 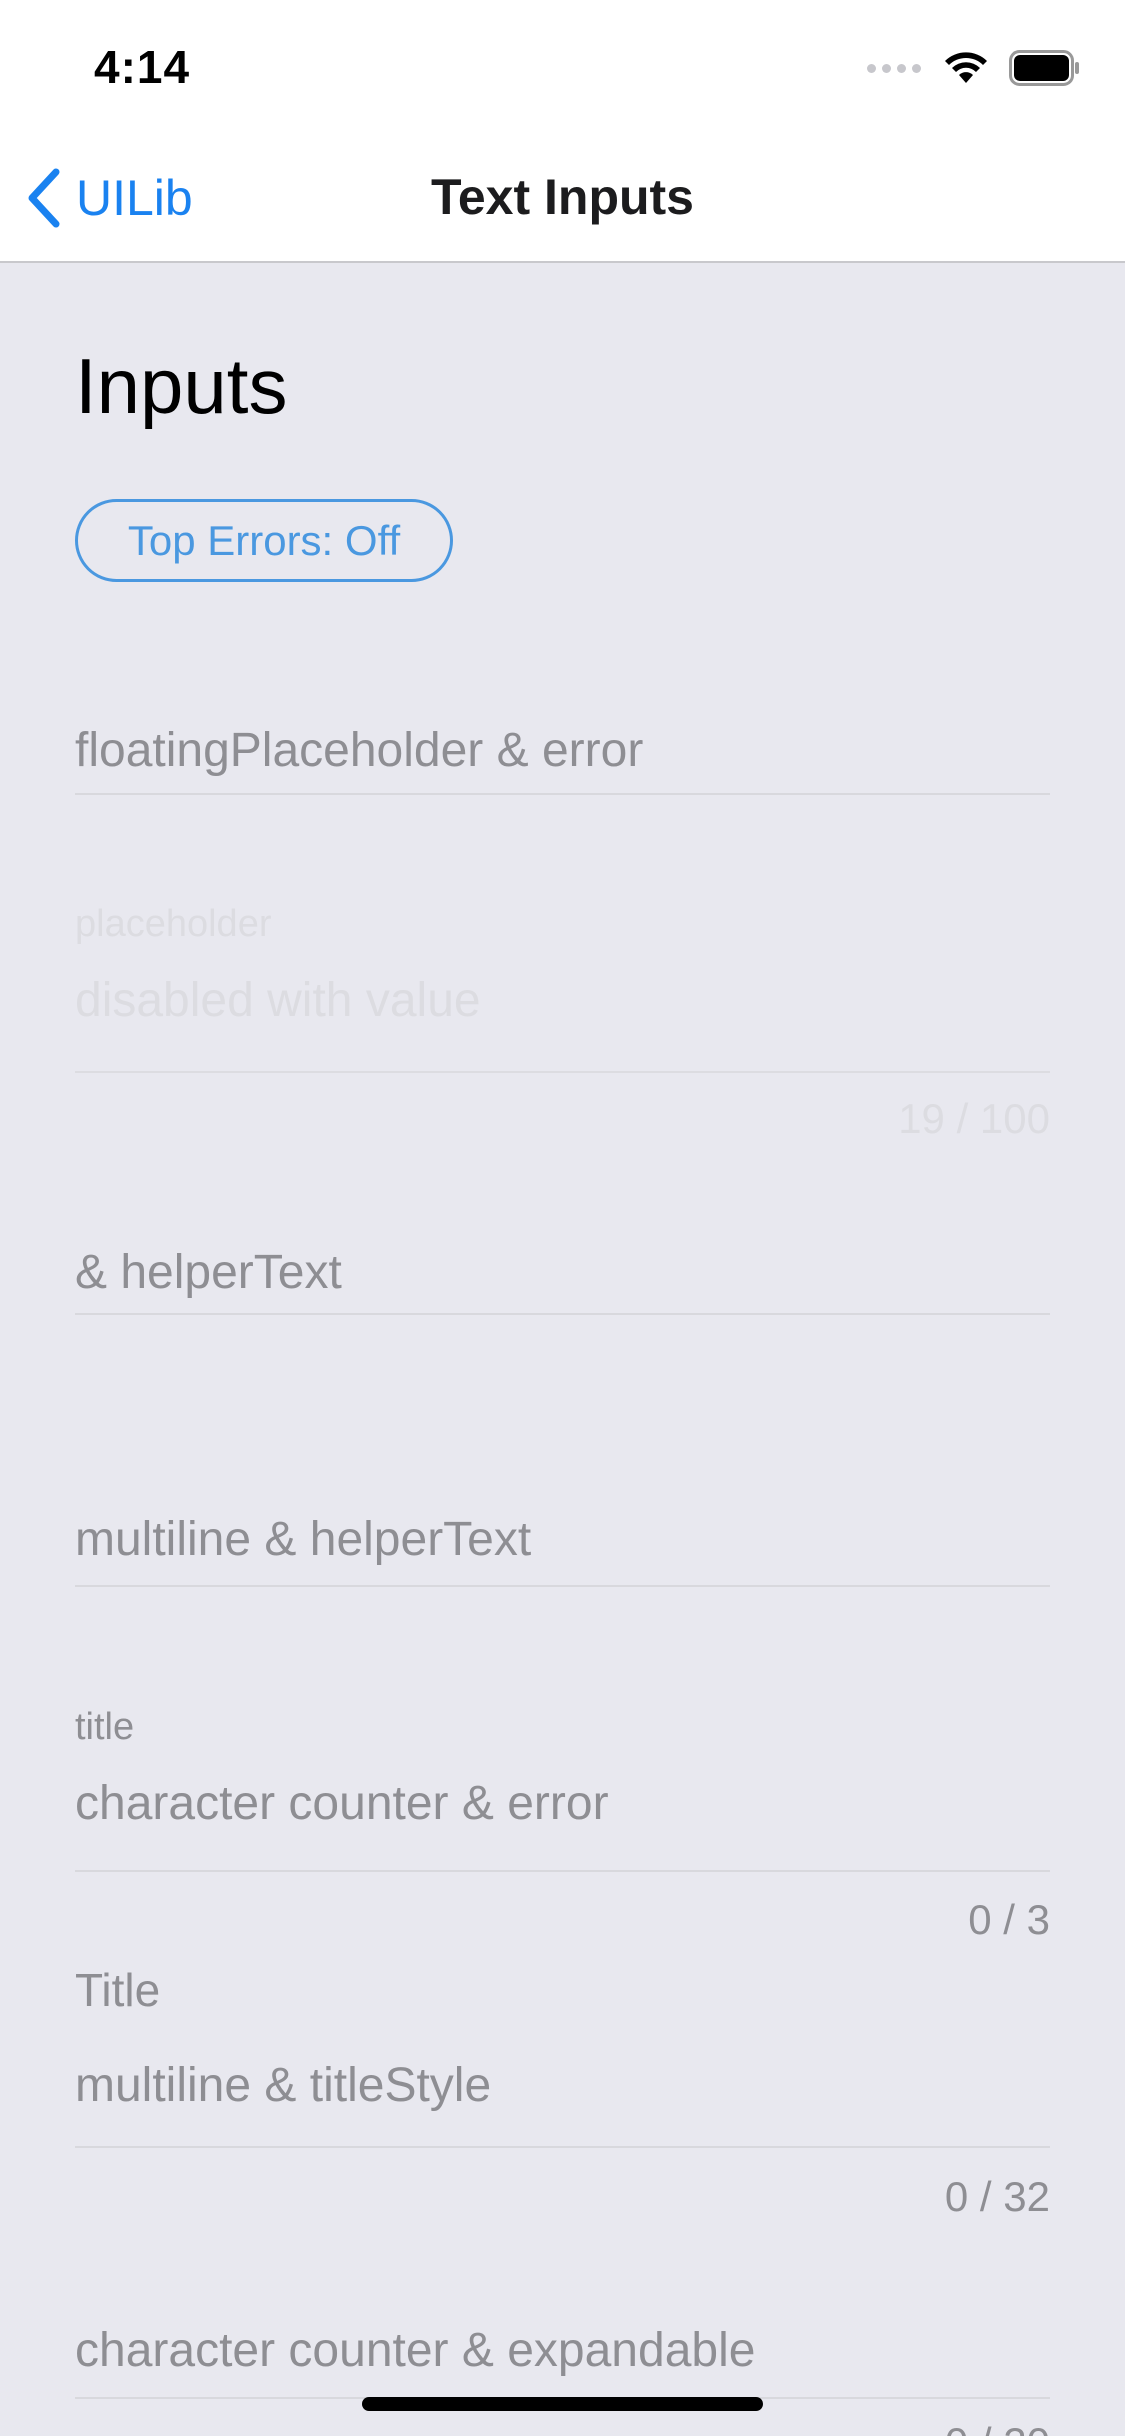 I want to click on text-field-value: disabled with value, so click(x=278, y=1000).